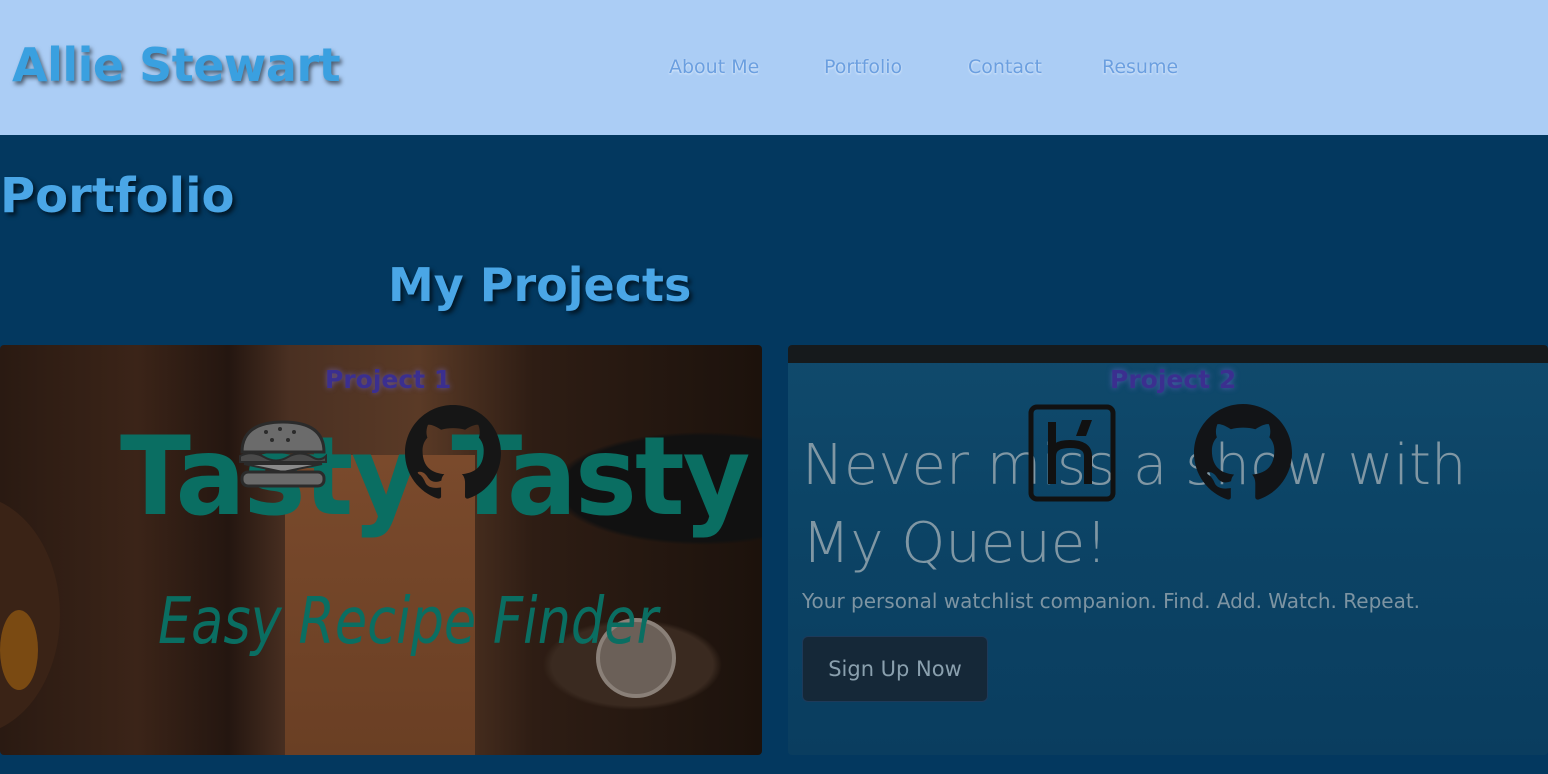 The height and width of the screenshot is (774, 1548). What do you see at coordinates (863, 67) in the screenshot?
I see `nav-portfolio: Portfolio` at bounding box center [863, 67].